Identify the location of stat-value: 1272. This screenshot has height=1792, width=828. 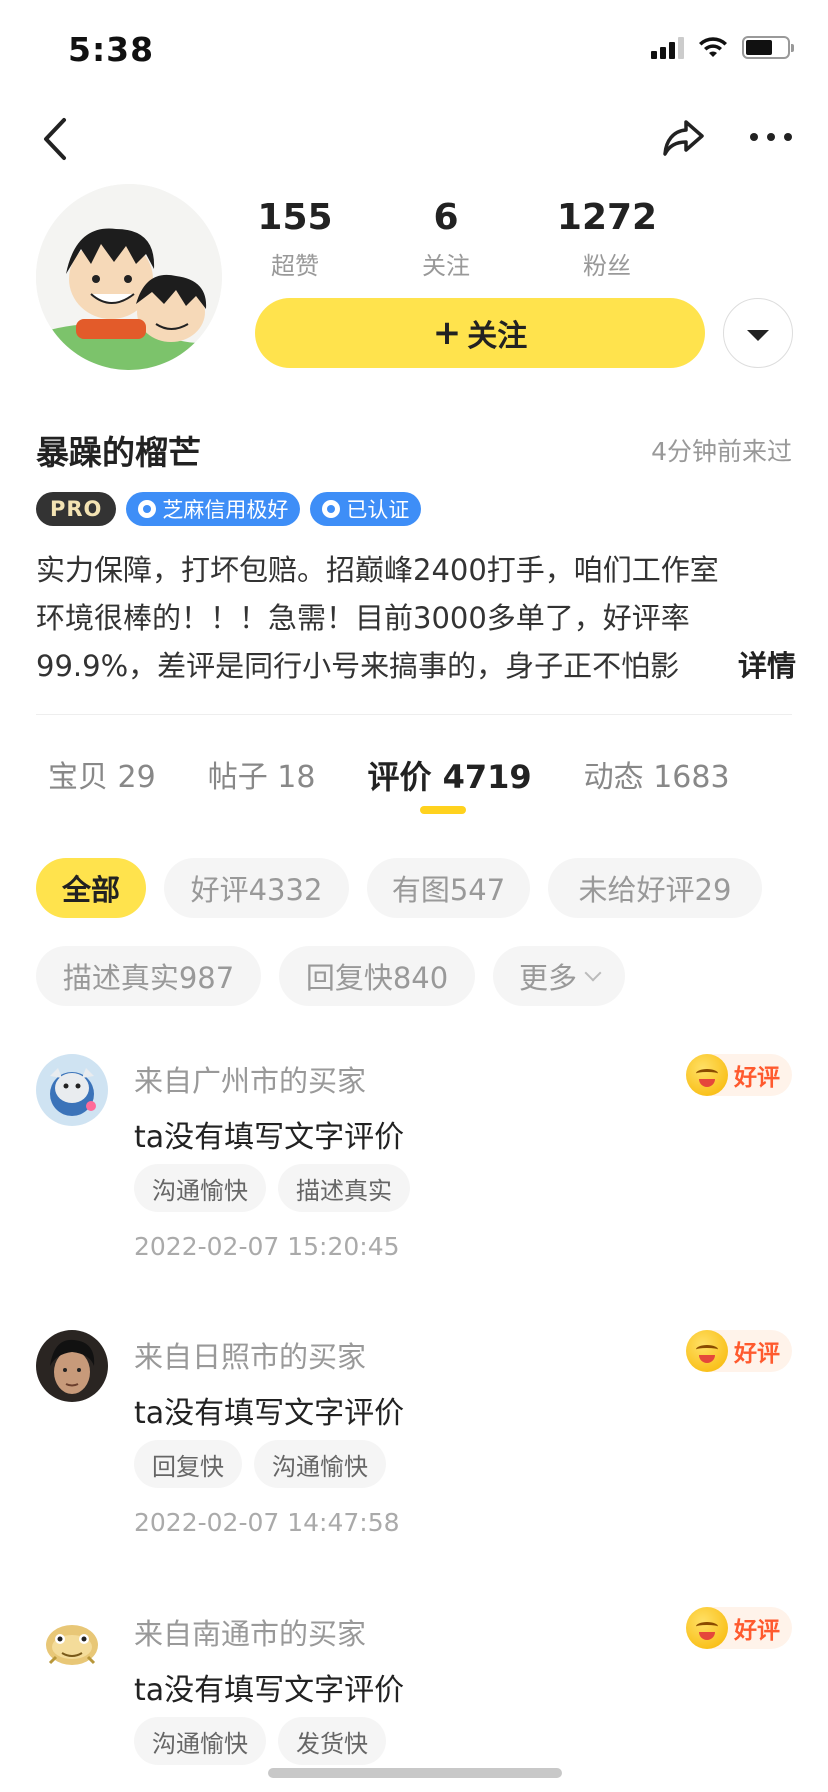
(607, 217).